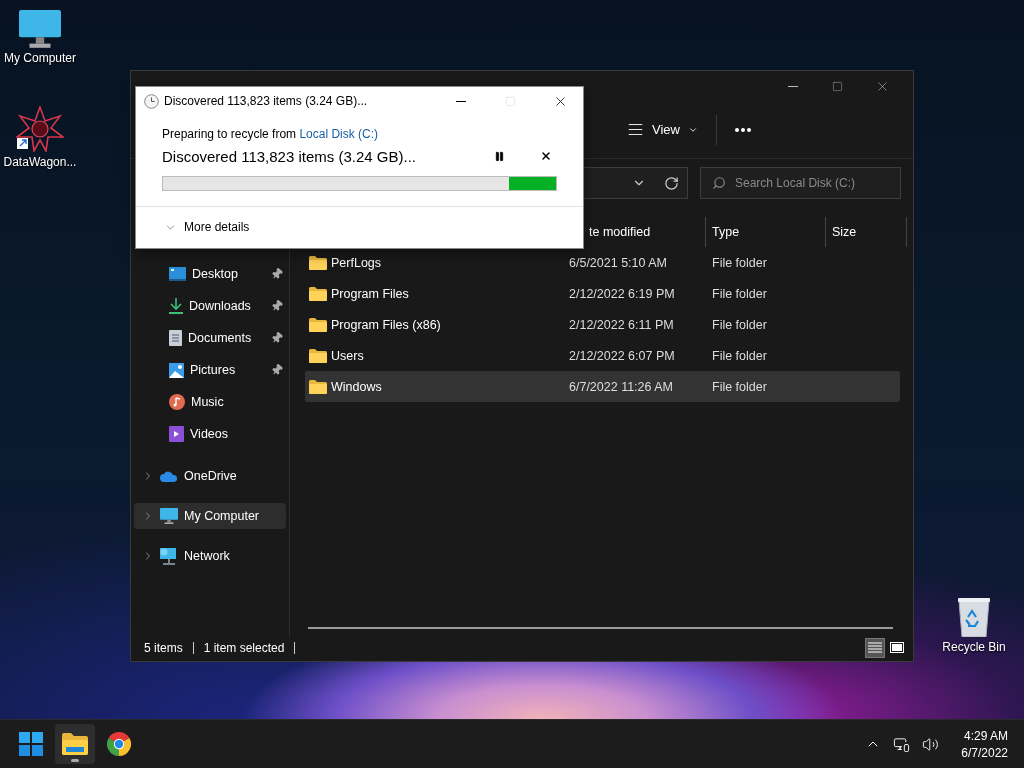  What do you see at coordinates (227, 370) in the screenshot?
I see `nav-item: Pictures` at bounding box center [227, 370].